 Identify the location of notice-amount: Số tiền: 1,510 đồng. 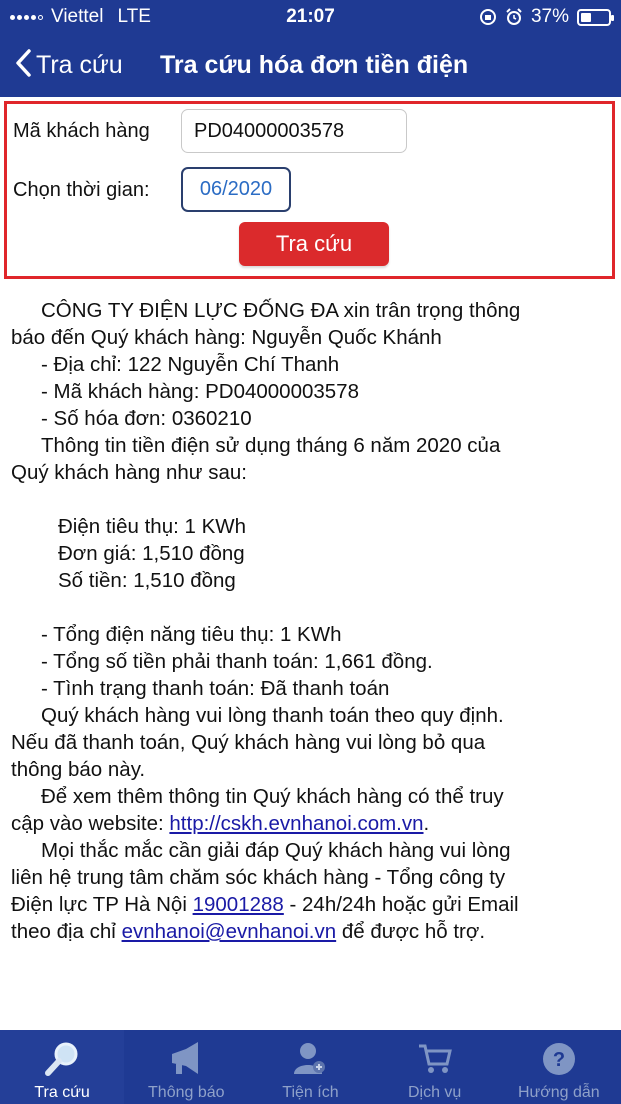
(147, 580).